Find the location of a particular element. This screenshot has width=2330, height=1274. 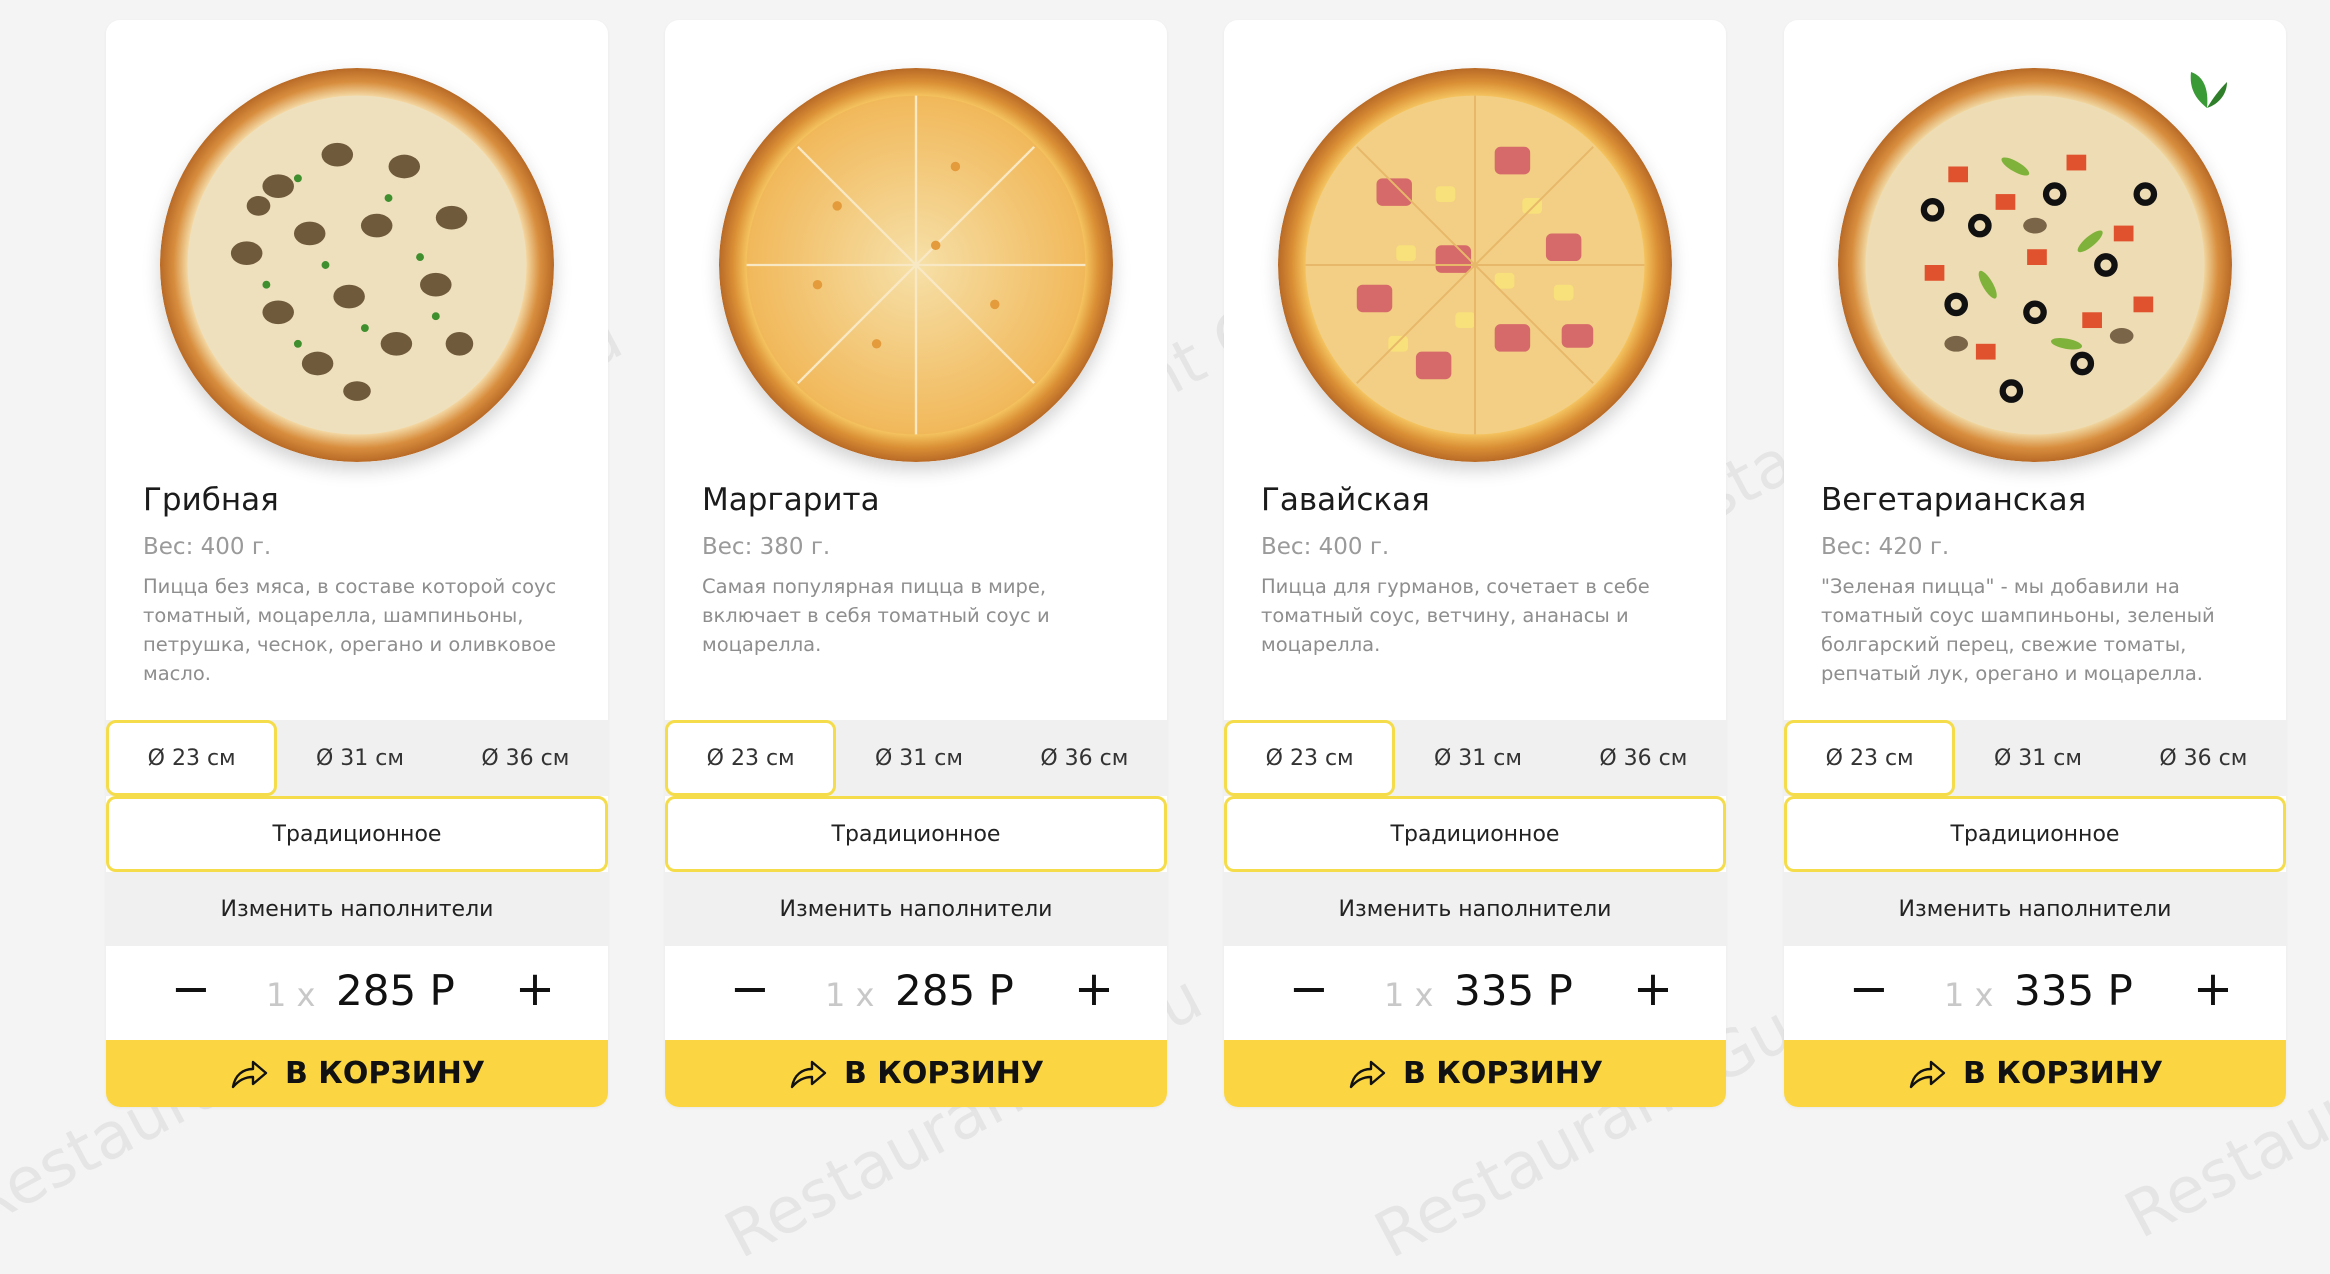

product-title: Маргарита is located at coordinates (791, 500).